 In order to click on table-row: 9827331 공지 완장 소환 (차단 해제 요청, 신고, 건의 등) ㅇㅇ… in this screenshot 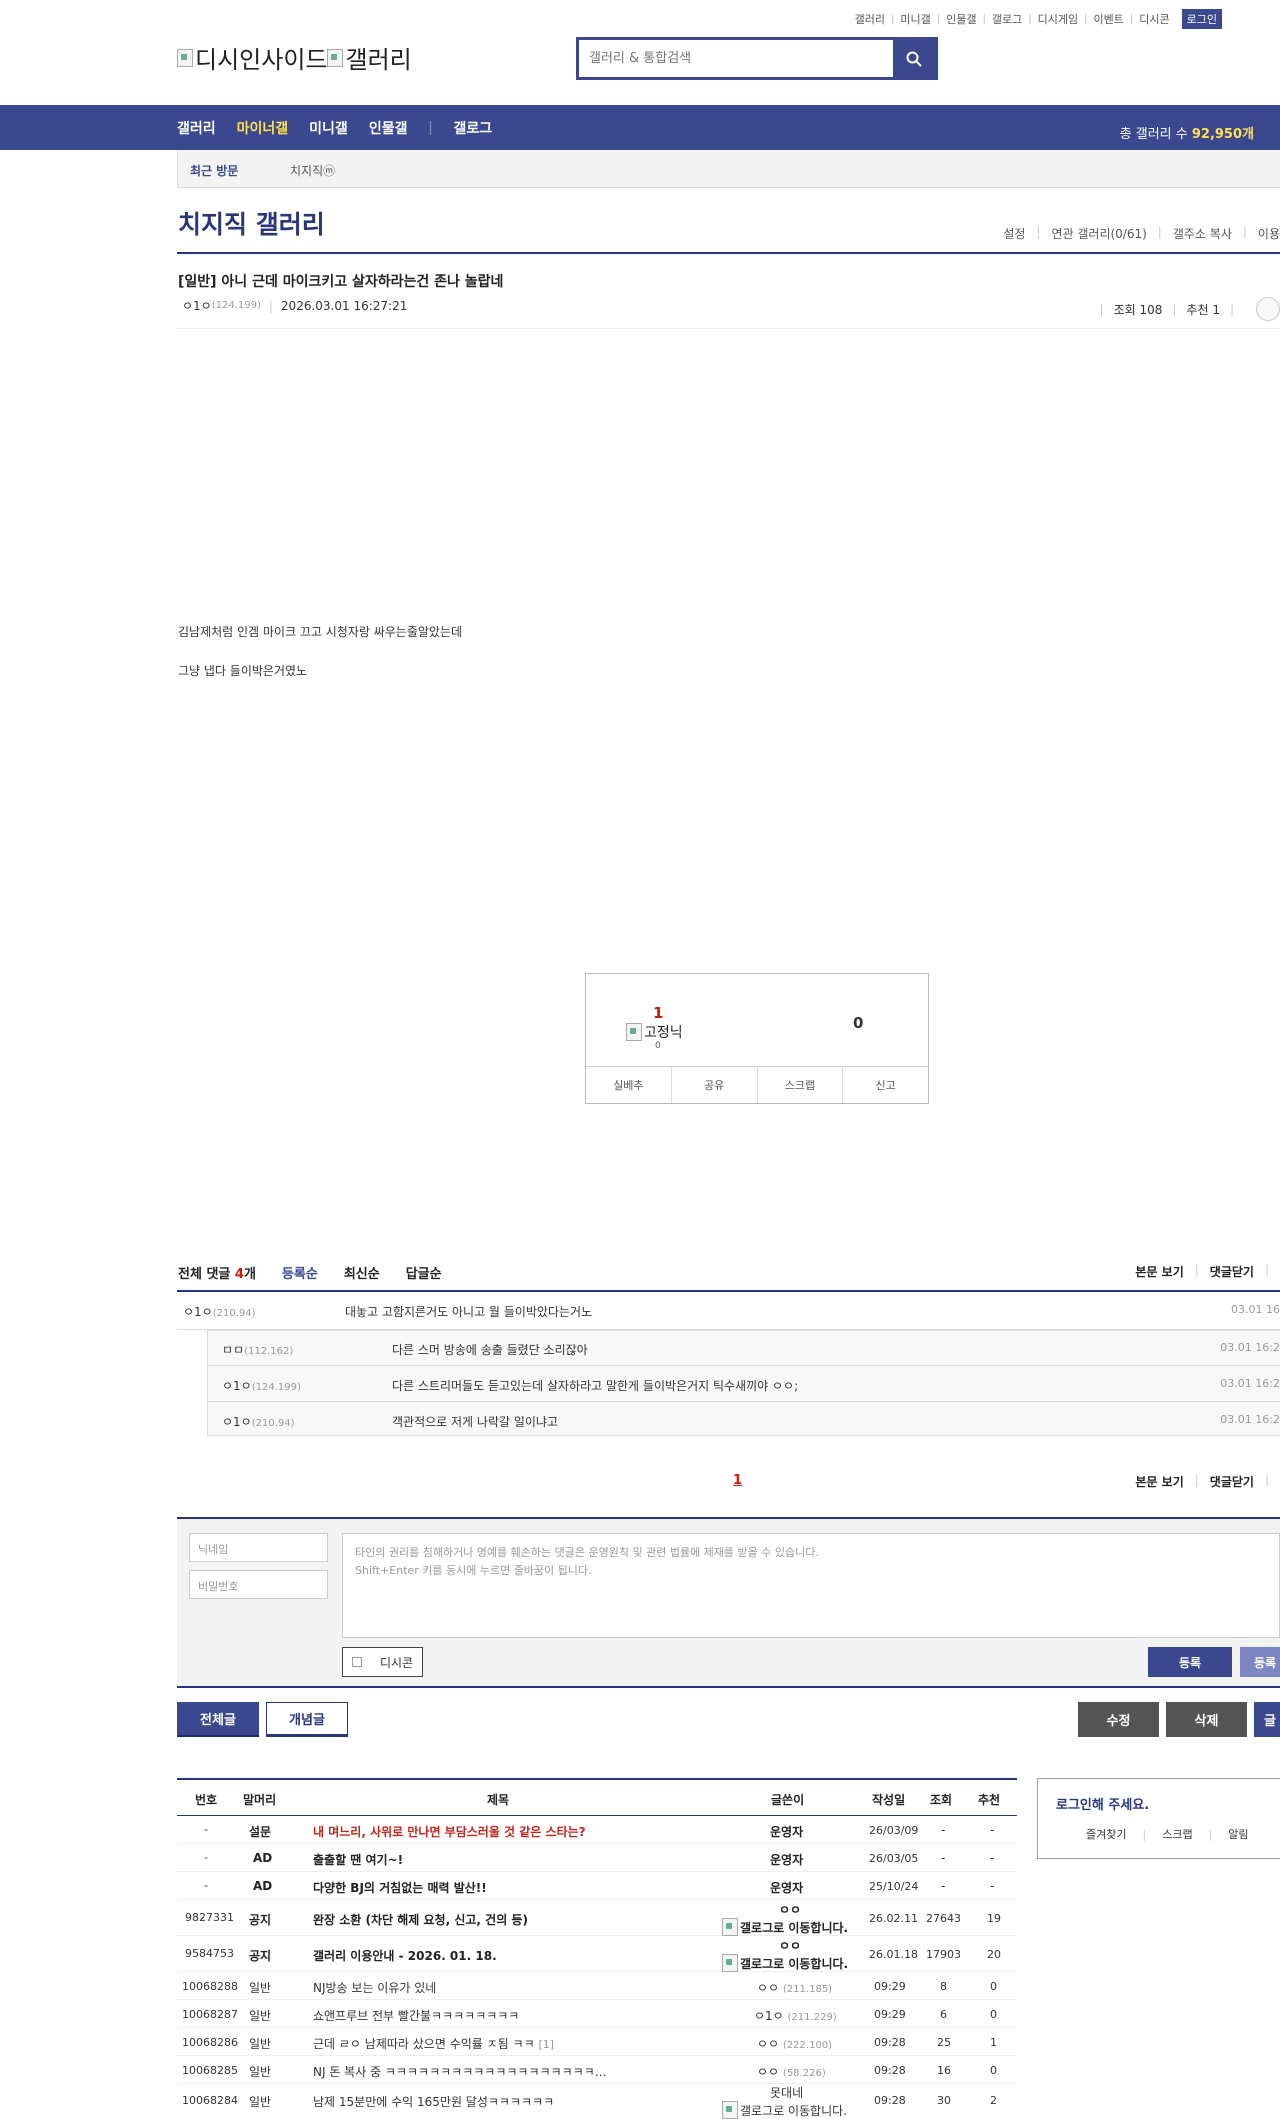, I will do `click(597, 1918)`.